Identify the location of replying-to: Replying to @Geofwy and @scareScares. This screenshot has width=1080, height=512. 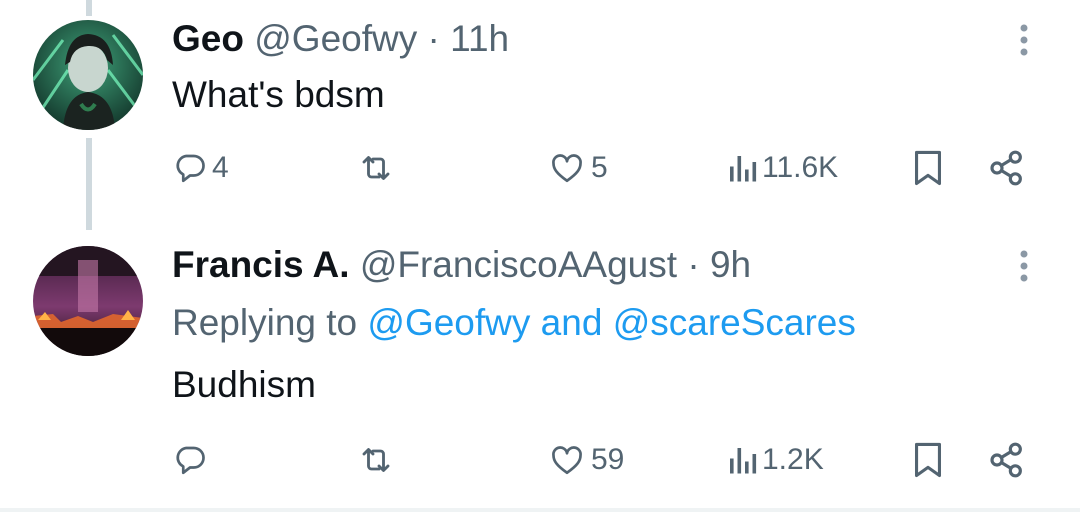
(514, 323).